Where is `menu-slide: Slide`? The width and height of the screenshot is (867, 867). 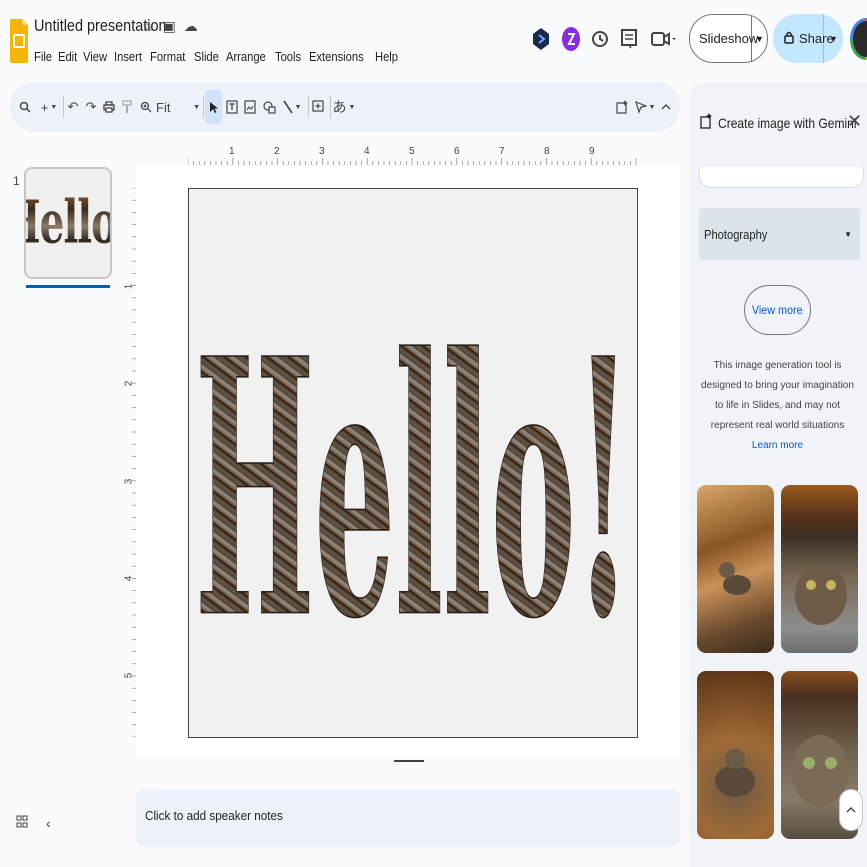
menu-slide: Slide is located at coordinates (206, 56).